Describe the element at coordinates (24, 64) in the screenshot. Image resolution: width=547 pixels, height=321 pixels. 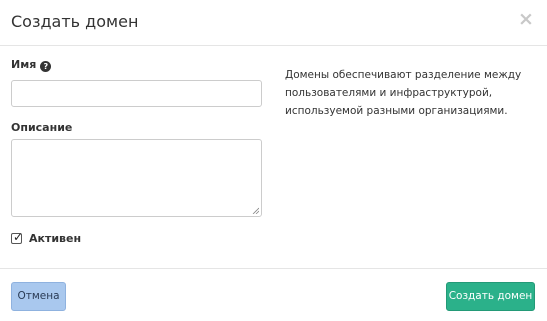
I see `name-label-text: Имя` at that location.